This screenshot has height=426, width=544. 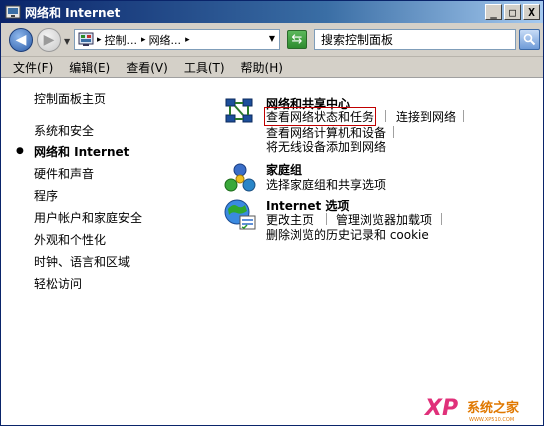 I want to click on sidebar-item-hardware-sound: 硬件和声音, so click(x=64, y=173).